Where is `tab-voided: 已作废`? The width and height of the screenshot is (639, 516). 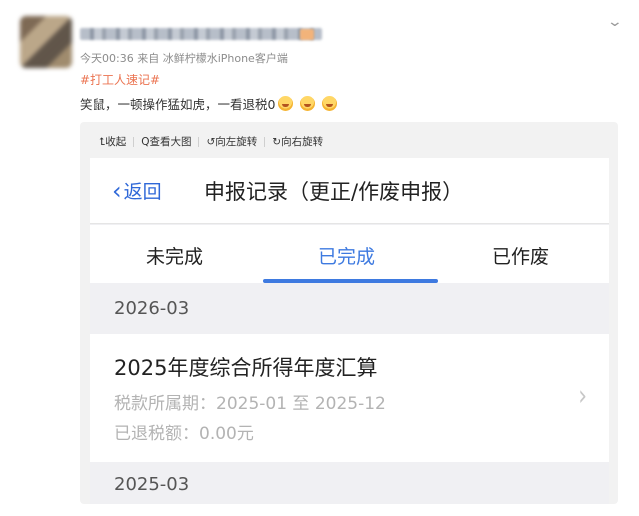 tab-voided: 已作废 is located at coordinates (520, 255).